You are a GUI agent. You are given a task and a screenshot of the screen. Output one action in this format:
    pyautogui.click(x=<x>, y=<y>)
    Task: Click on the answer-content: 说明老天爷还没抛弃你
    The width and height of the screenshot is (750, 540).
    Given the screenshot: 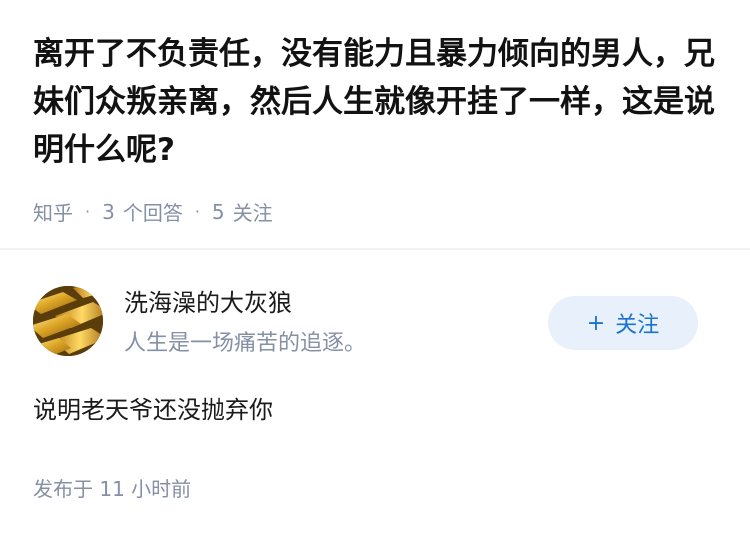 What is the action you would take?
    pyautogui.click(x=153, y=410)
    